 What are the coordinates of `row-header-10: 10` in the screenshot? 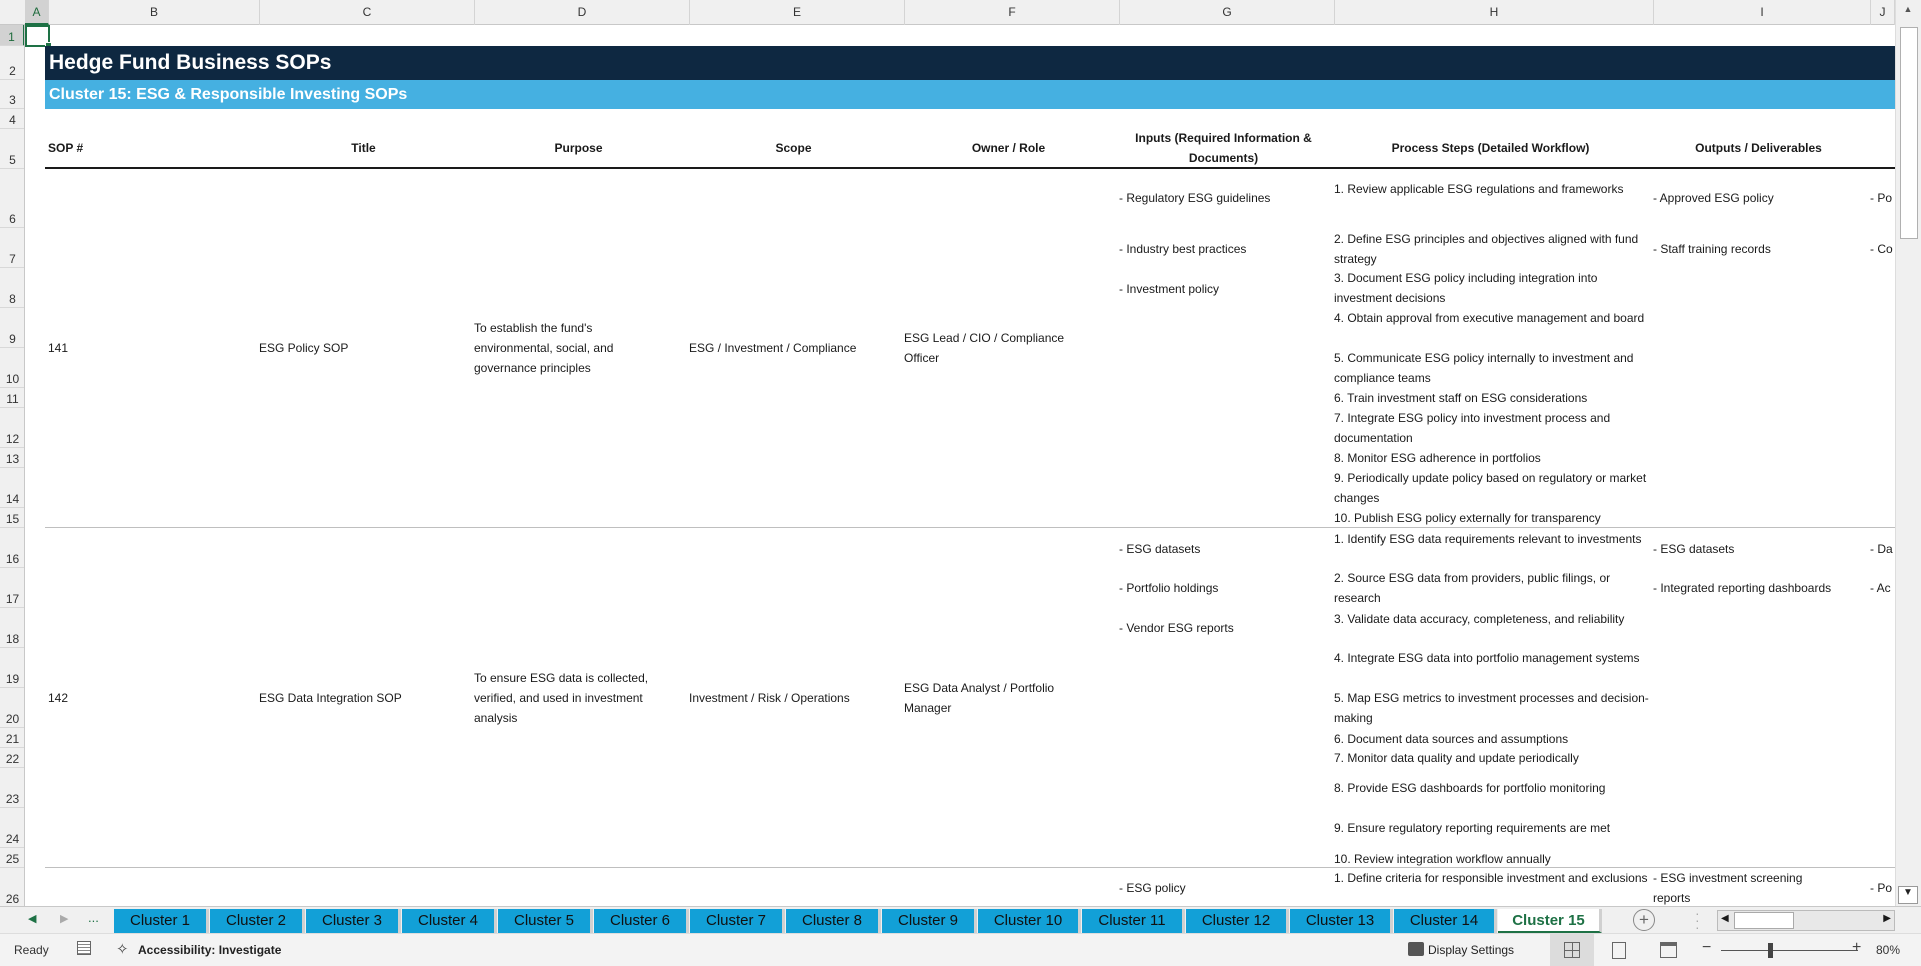 It's located at (12, 368).